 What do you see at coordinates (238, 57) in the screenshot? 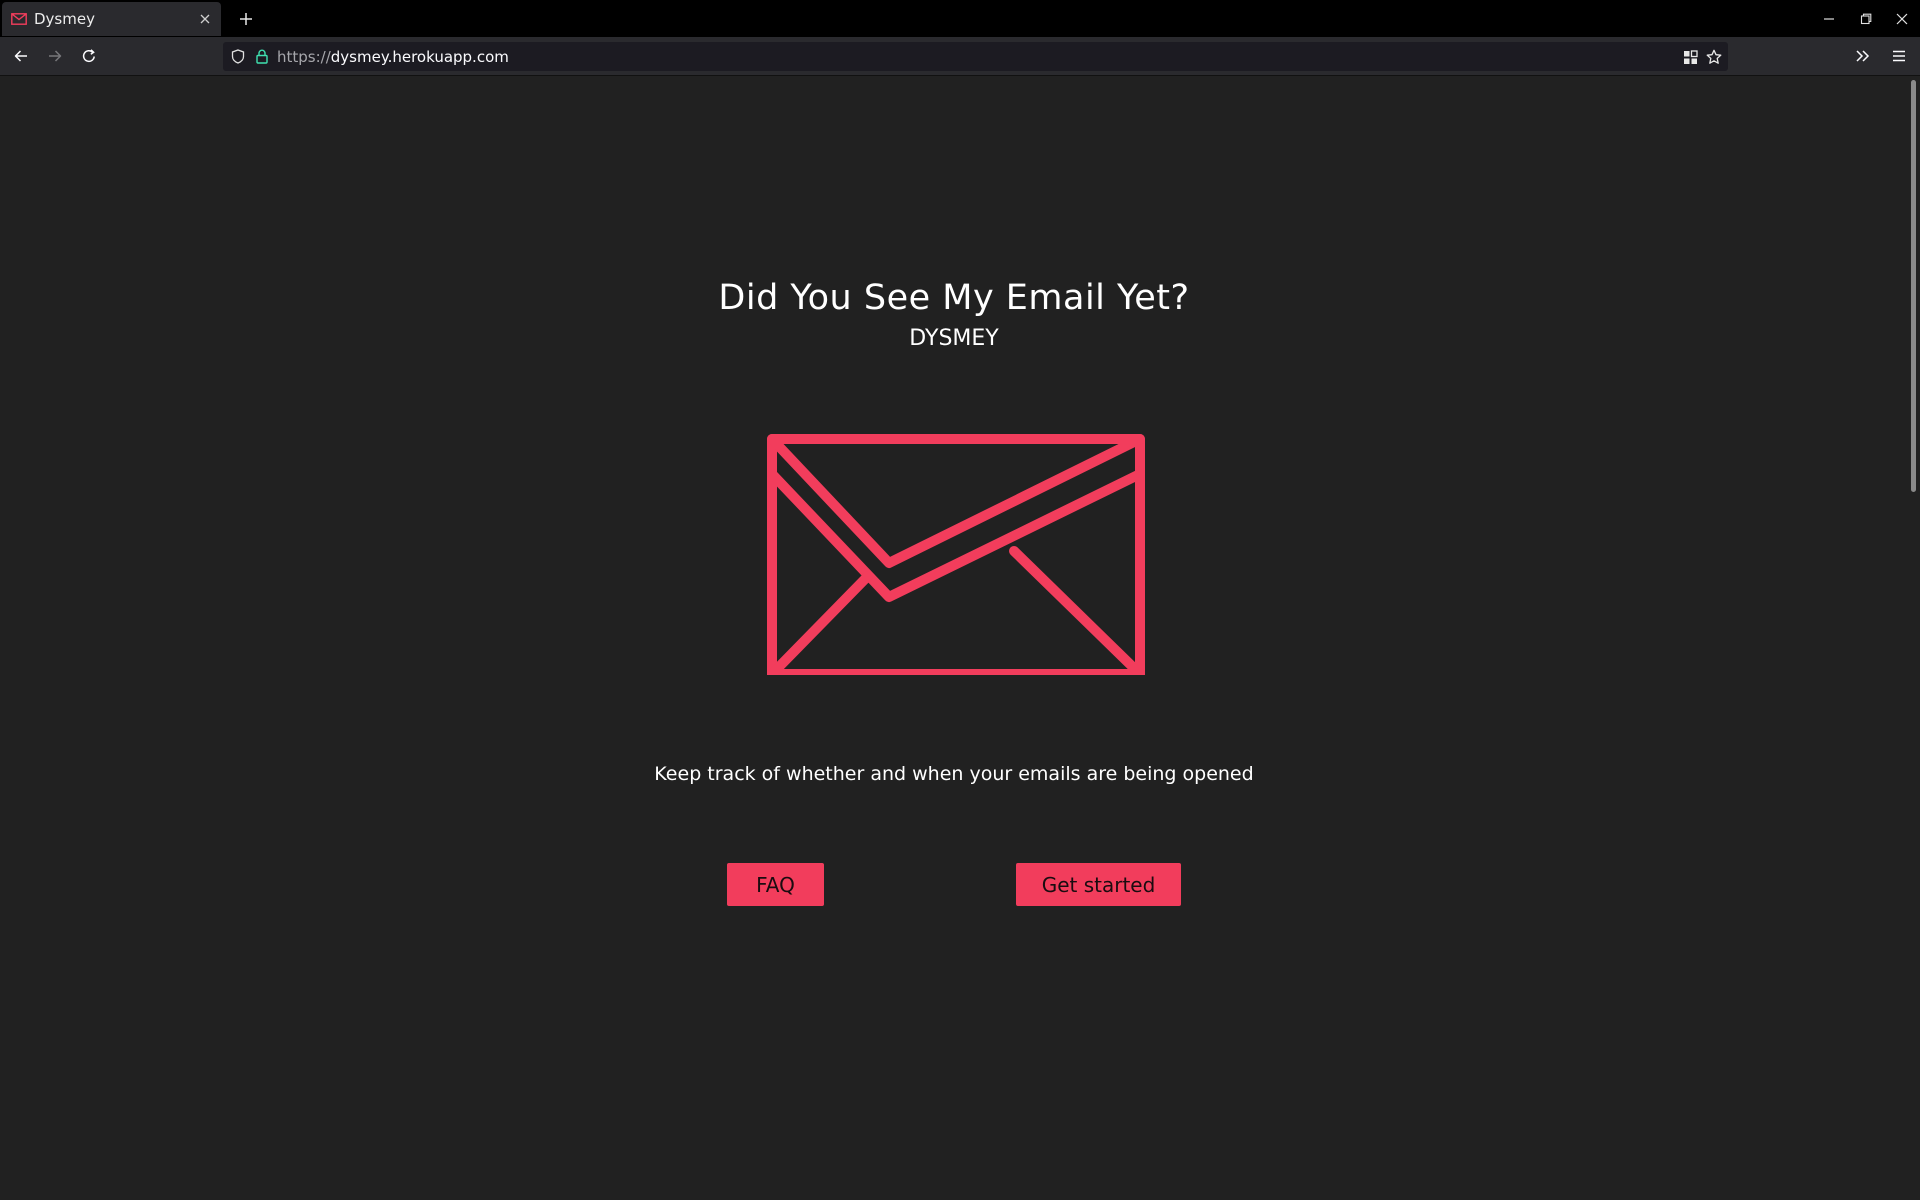
I see `shield-icon` at bounding box center [238, 57].